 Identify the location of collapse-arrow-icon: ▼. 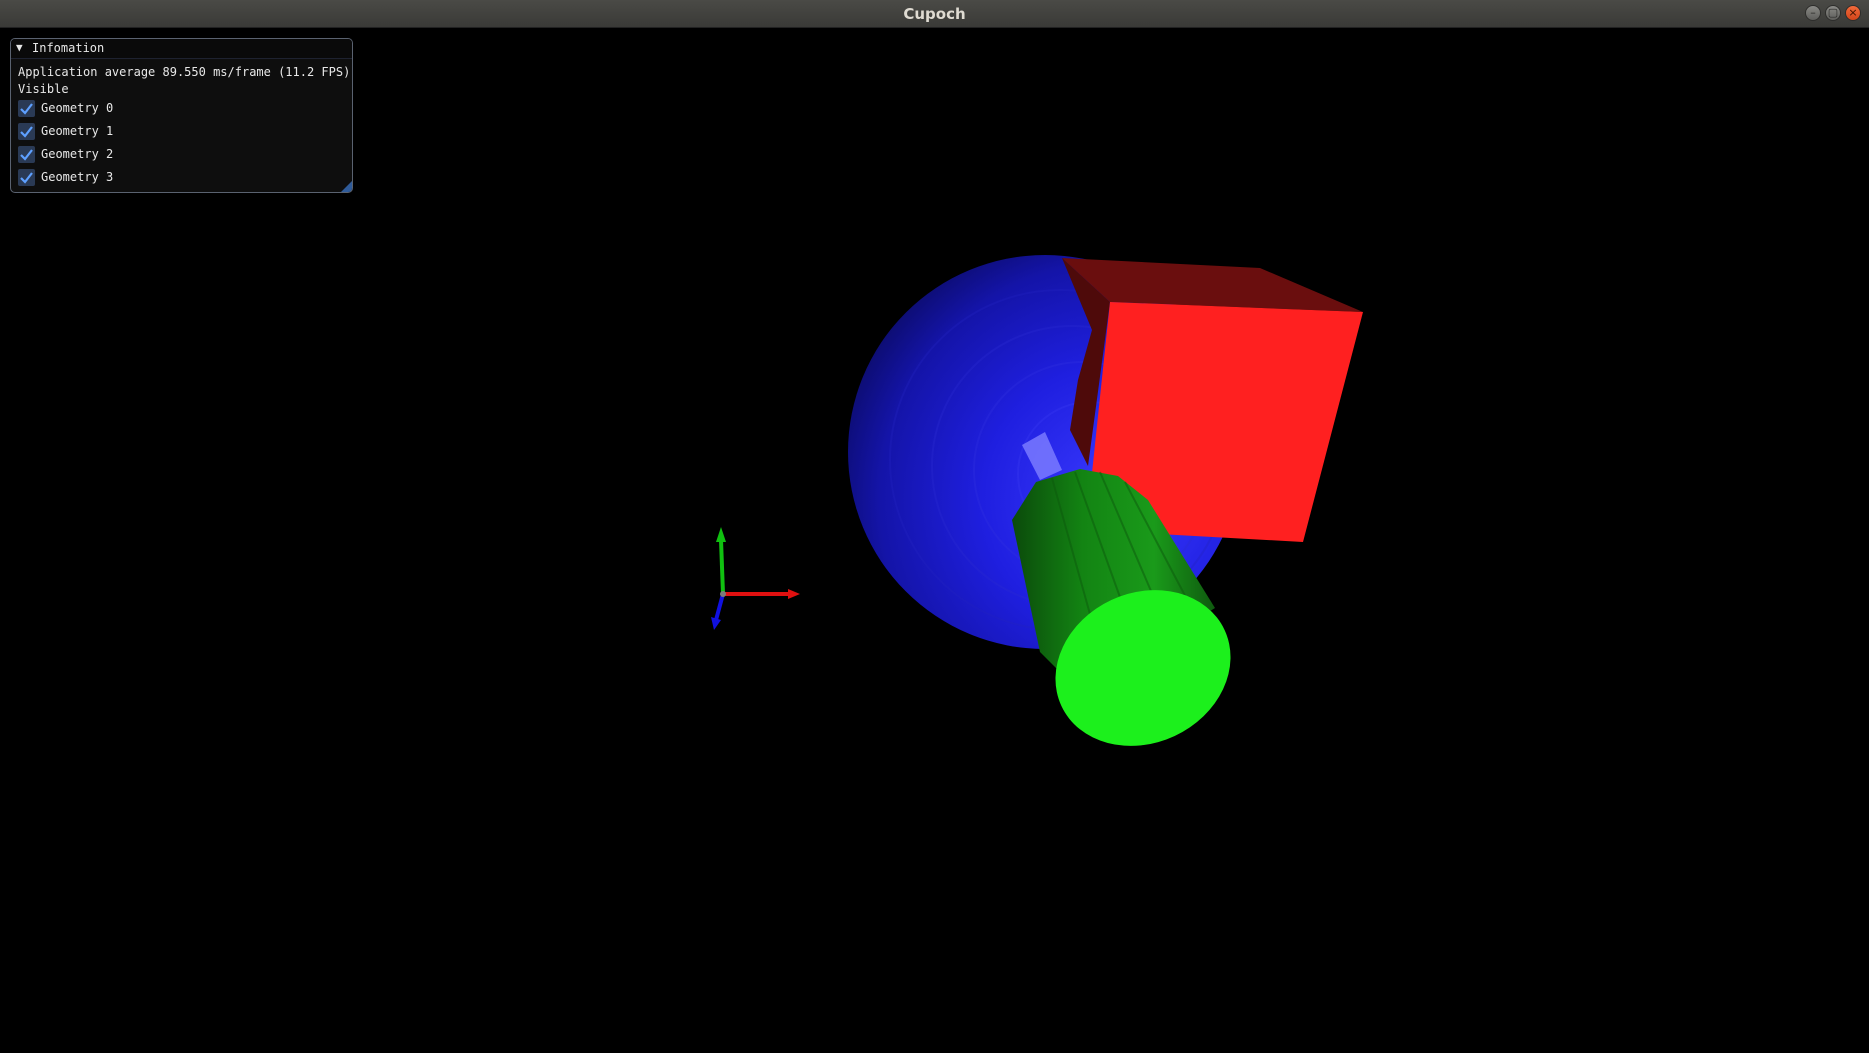
(19, 47).